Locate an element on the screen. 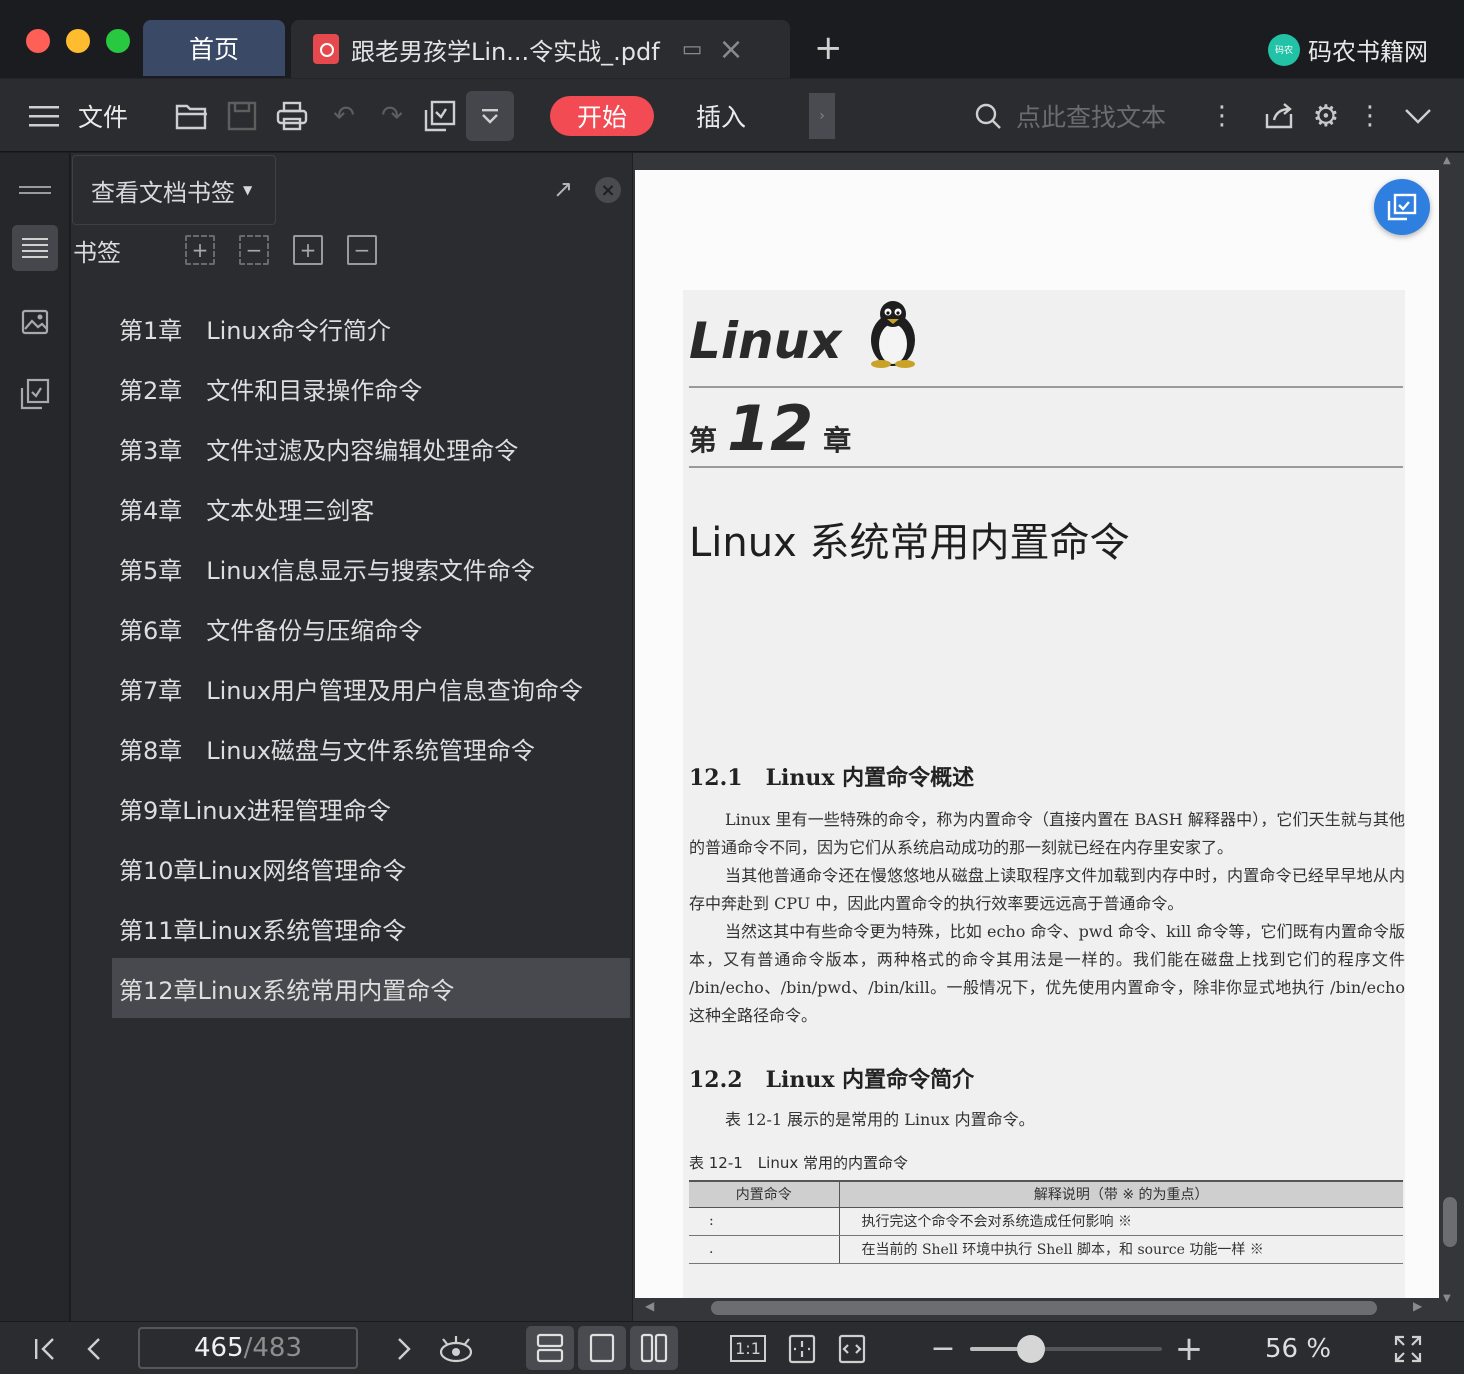 This screenshot has width=1464, height=1374. table-cell: 执行完这个命令不会对系统造成任何影响 ※ is located at coordinates (1121, 1221).